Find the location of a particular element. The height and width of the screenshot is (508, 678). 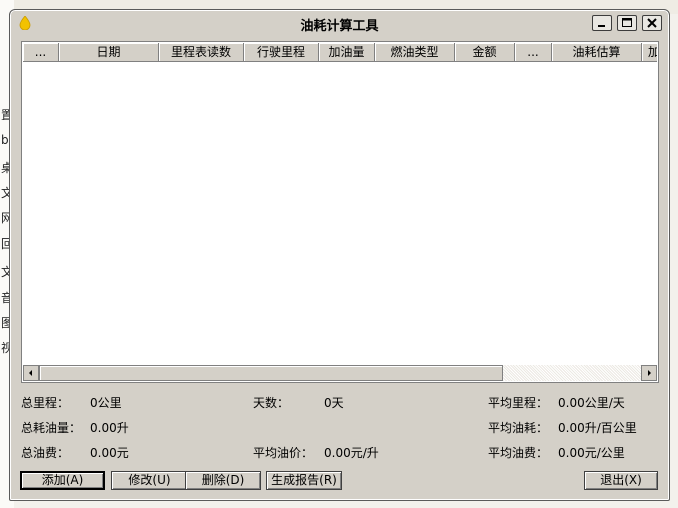

total-cost-label: 总油费： is located at coordinates (45, 453).